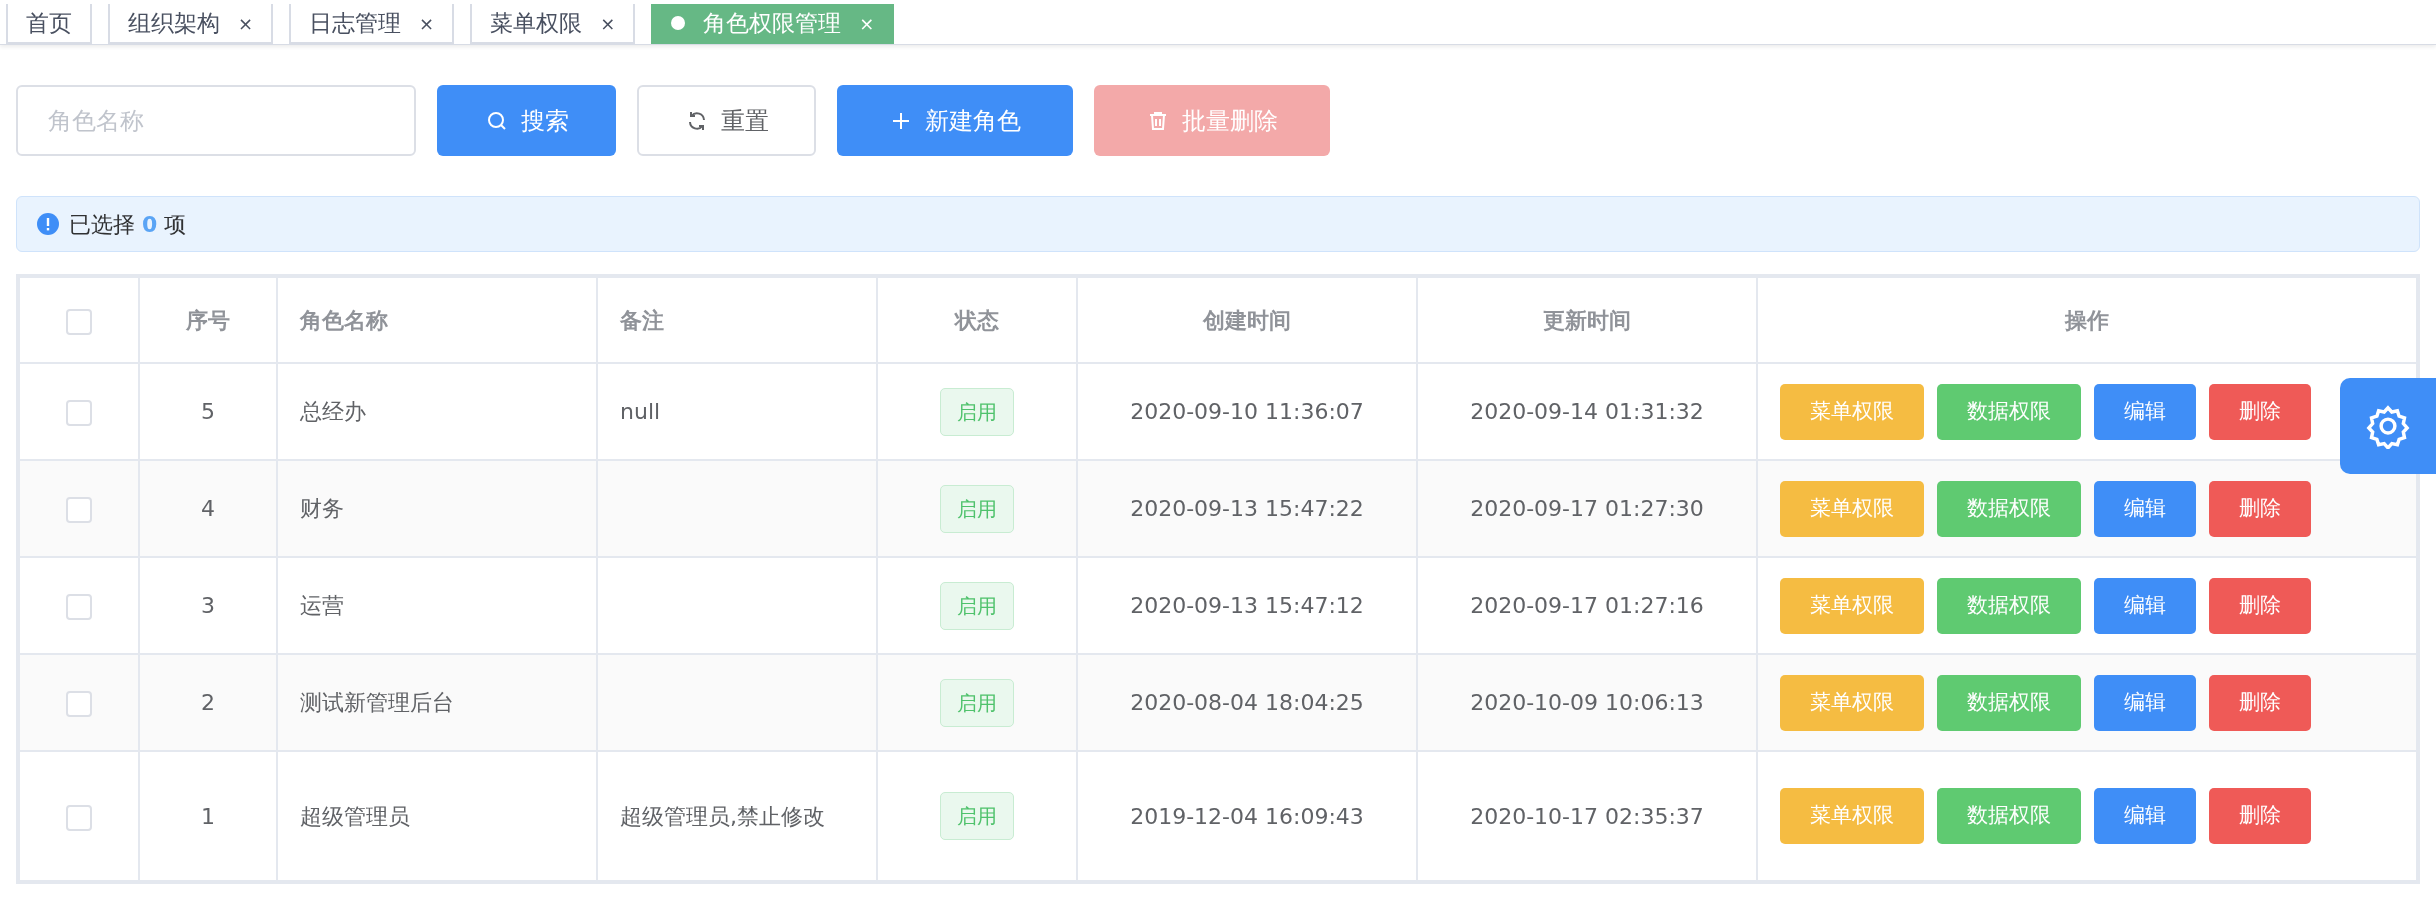 This screenshot has height=904, width=2436. I want to click on tab: 日志管理 ×, so click(372, 24).